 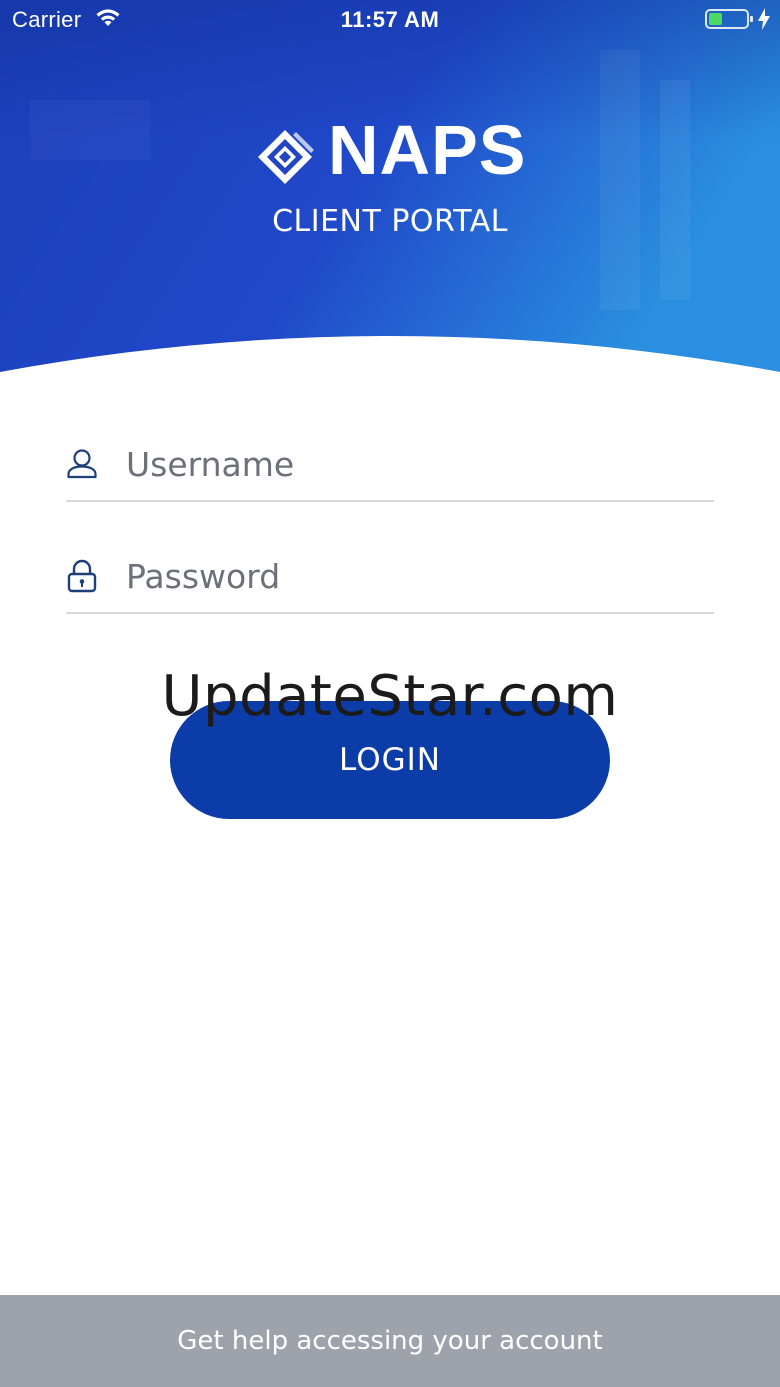 What do you see at coordinates (764, 19) in the screenshot?
I see `charging-bolt-icon` at bounding box center [764, 19].